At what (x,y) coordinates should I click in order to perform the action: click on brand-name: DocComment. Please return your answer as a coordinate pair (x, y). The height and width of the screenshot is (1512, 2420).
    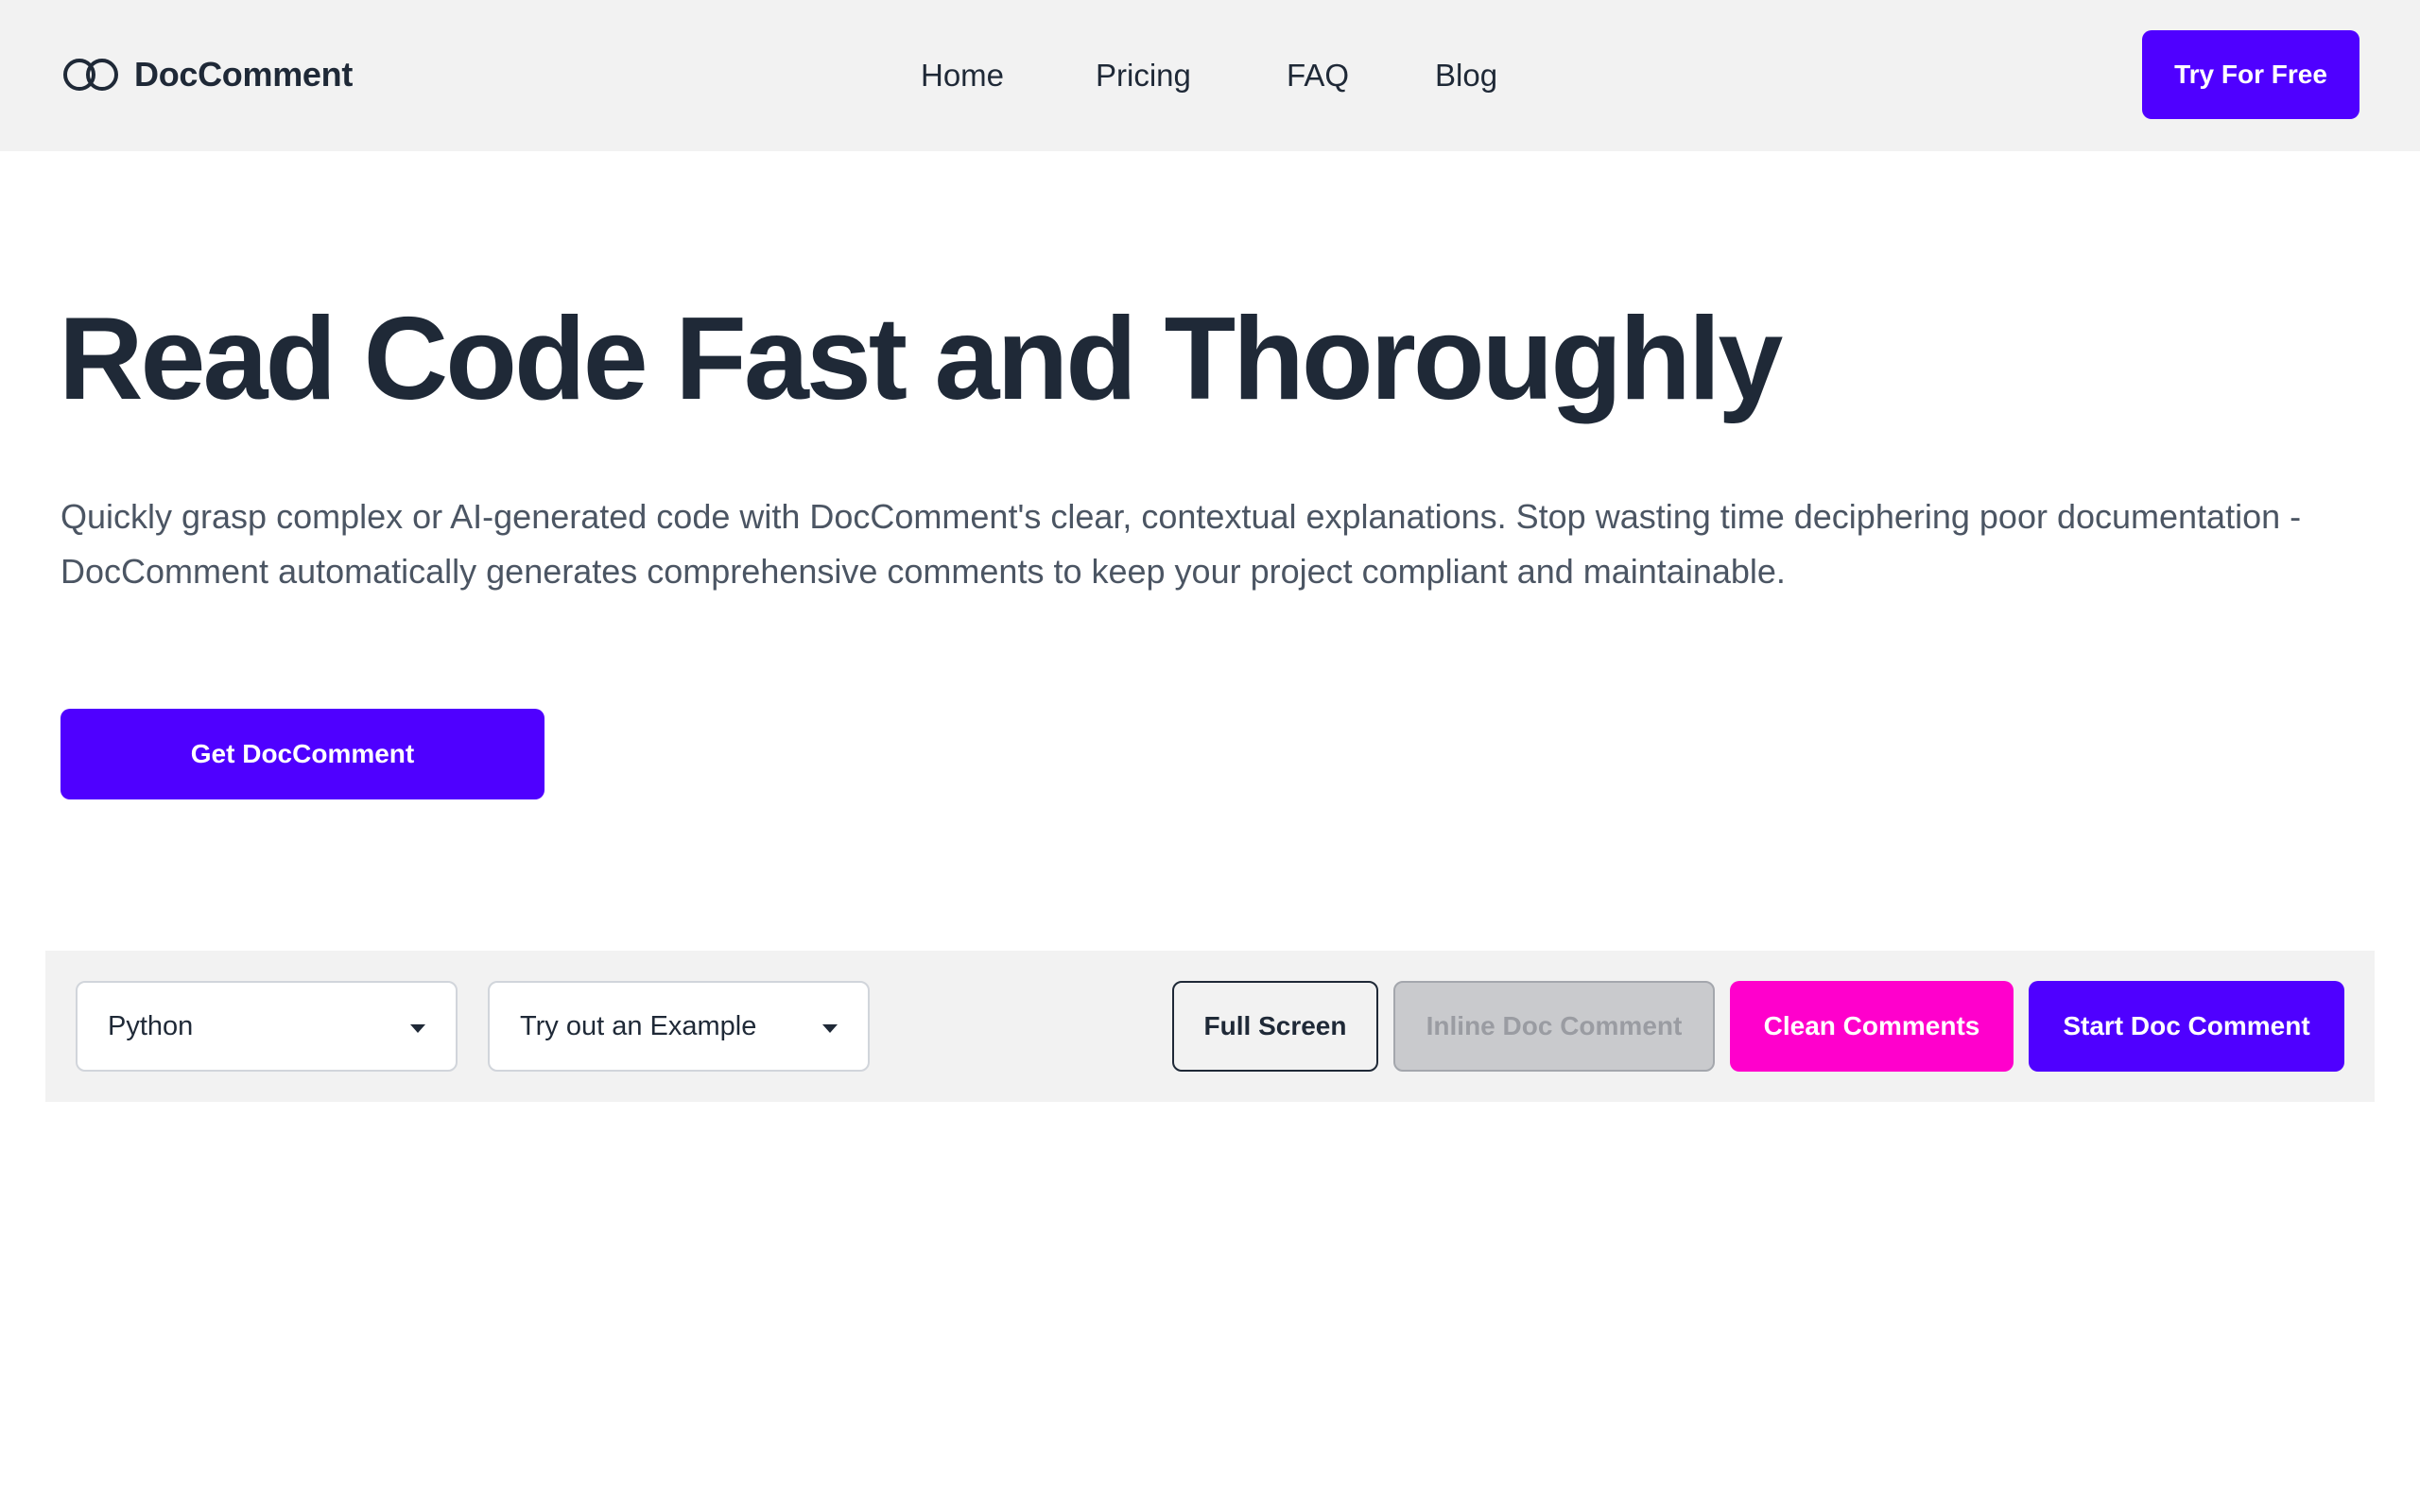
    Looking at the image, I should click on (244, 74).